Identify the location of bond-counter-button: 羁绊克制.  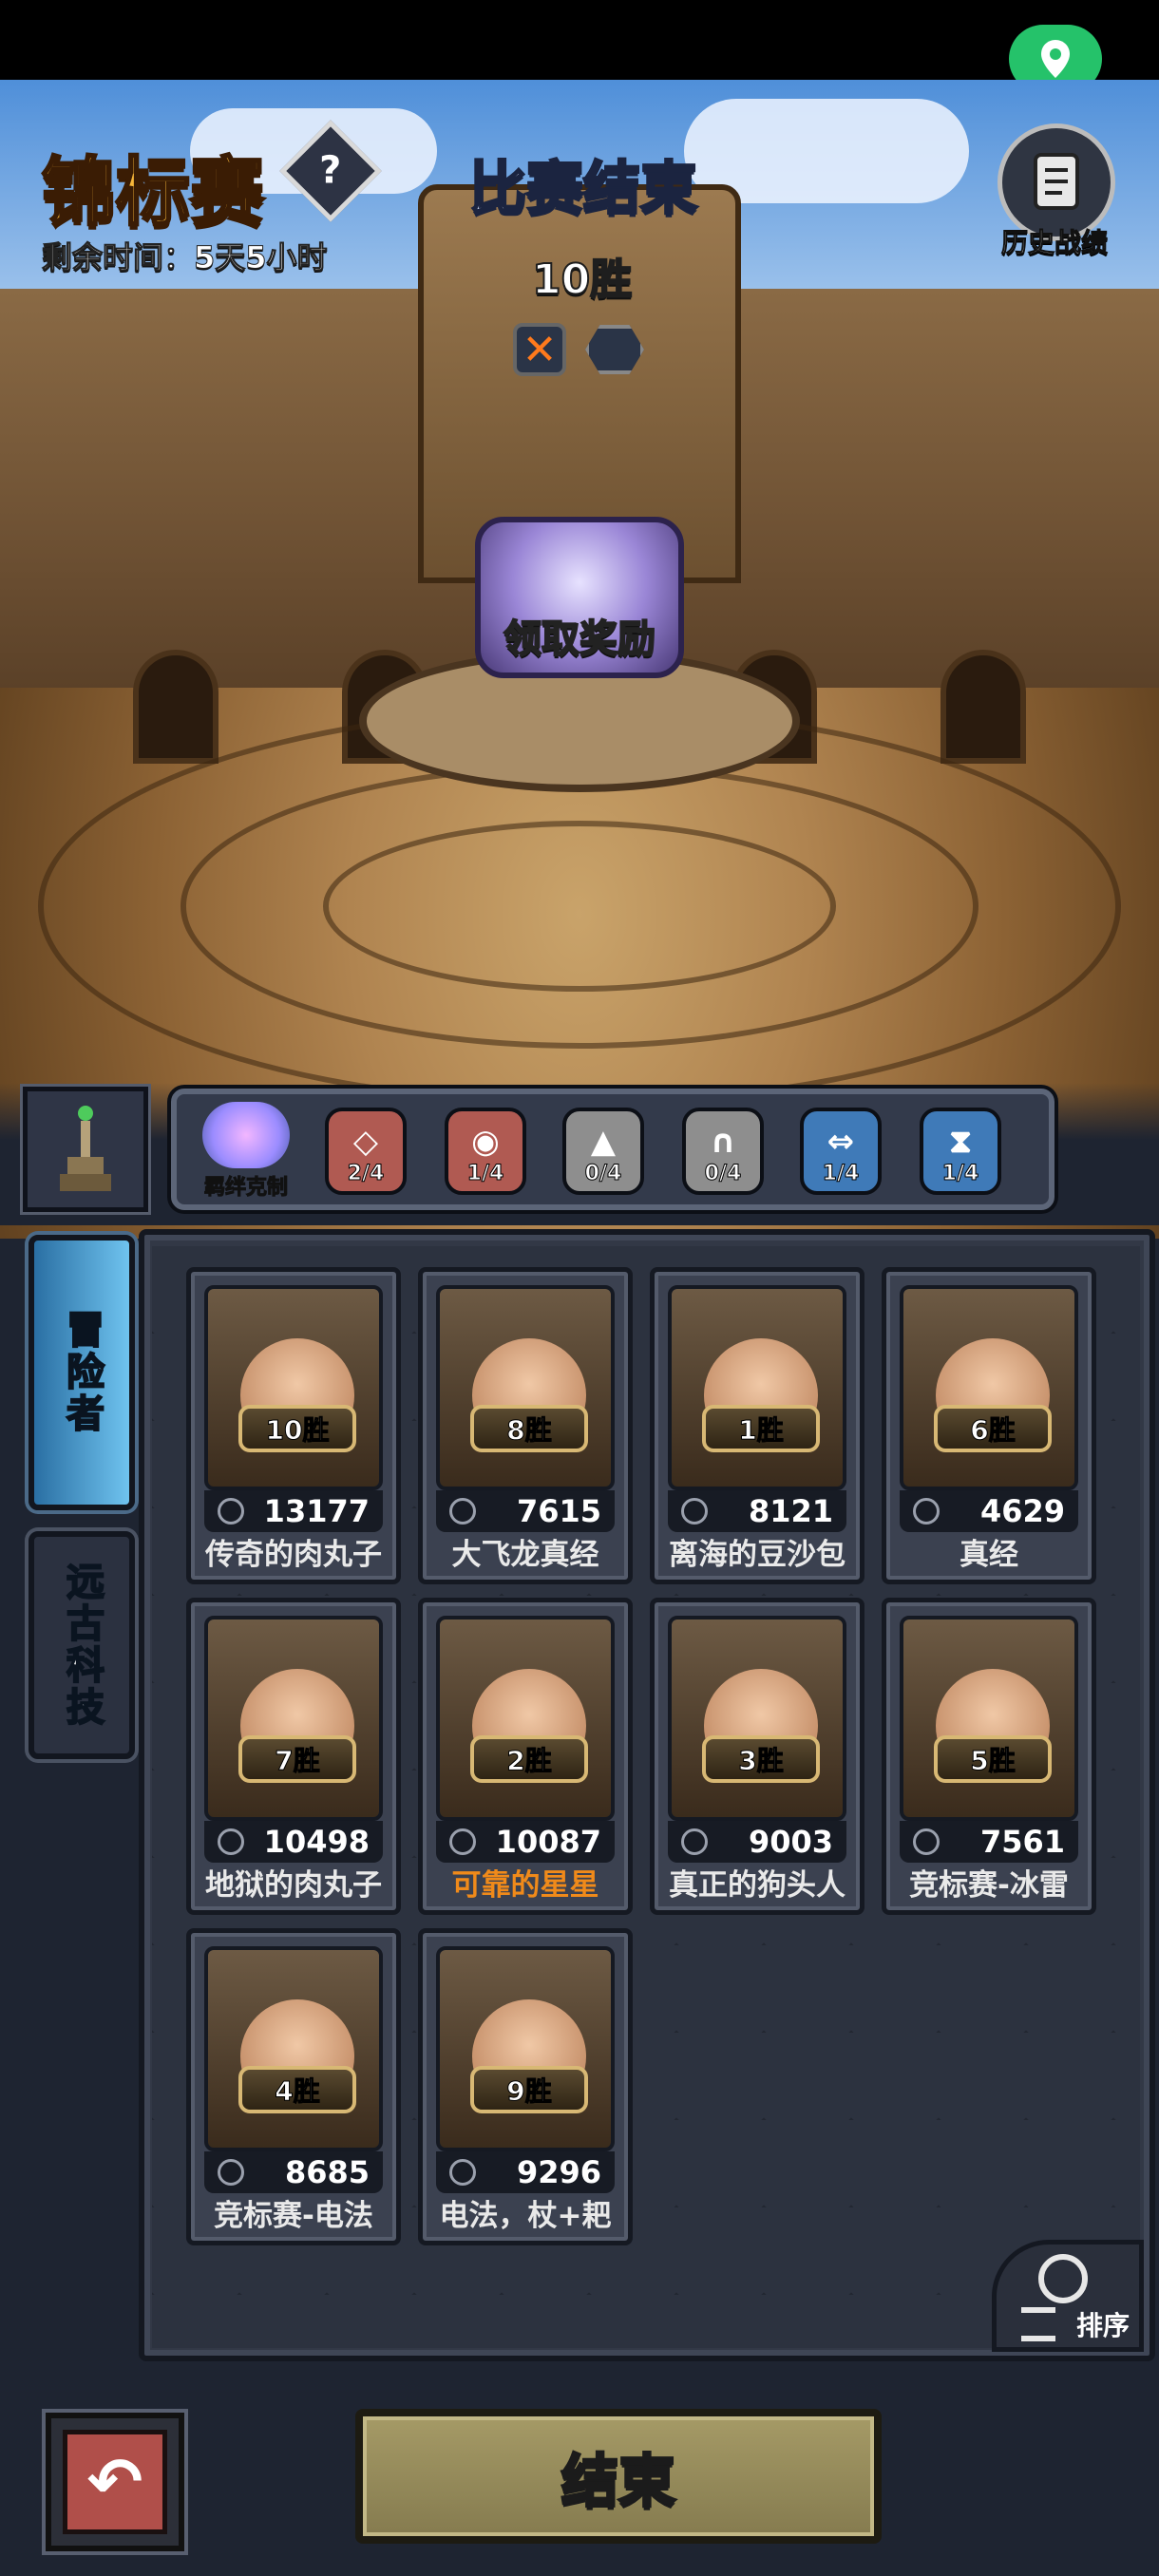
(246, 1154).